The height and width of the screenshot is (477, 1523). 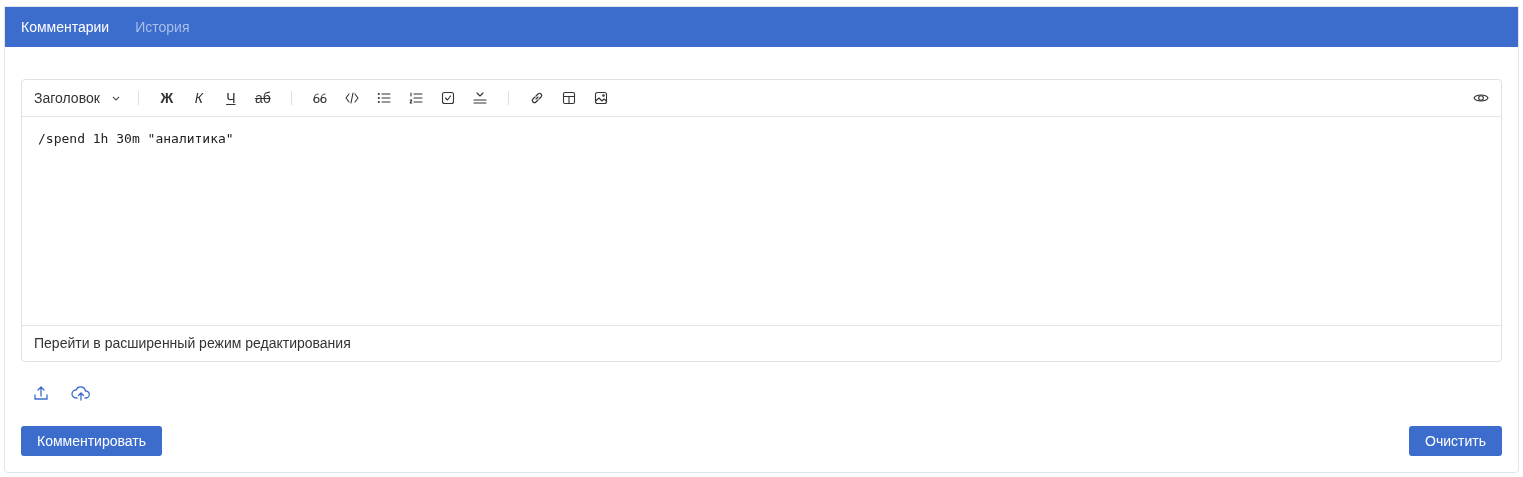 What do you see at coordinates (115, 98) in the screenshot?
I see `caret-icon` at bounding box center [115, 98].